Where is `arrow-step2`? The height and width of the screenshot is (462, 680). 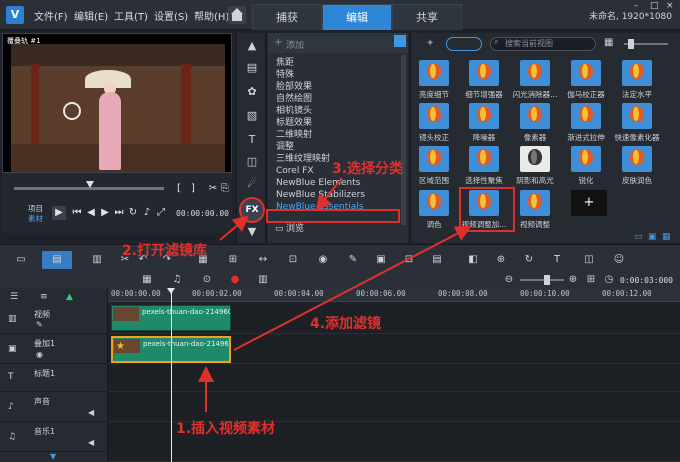 arrow-step2 is located at coordinates (234, 228).